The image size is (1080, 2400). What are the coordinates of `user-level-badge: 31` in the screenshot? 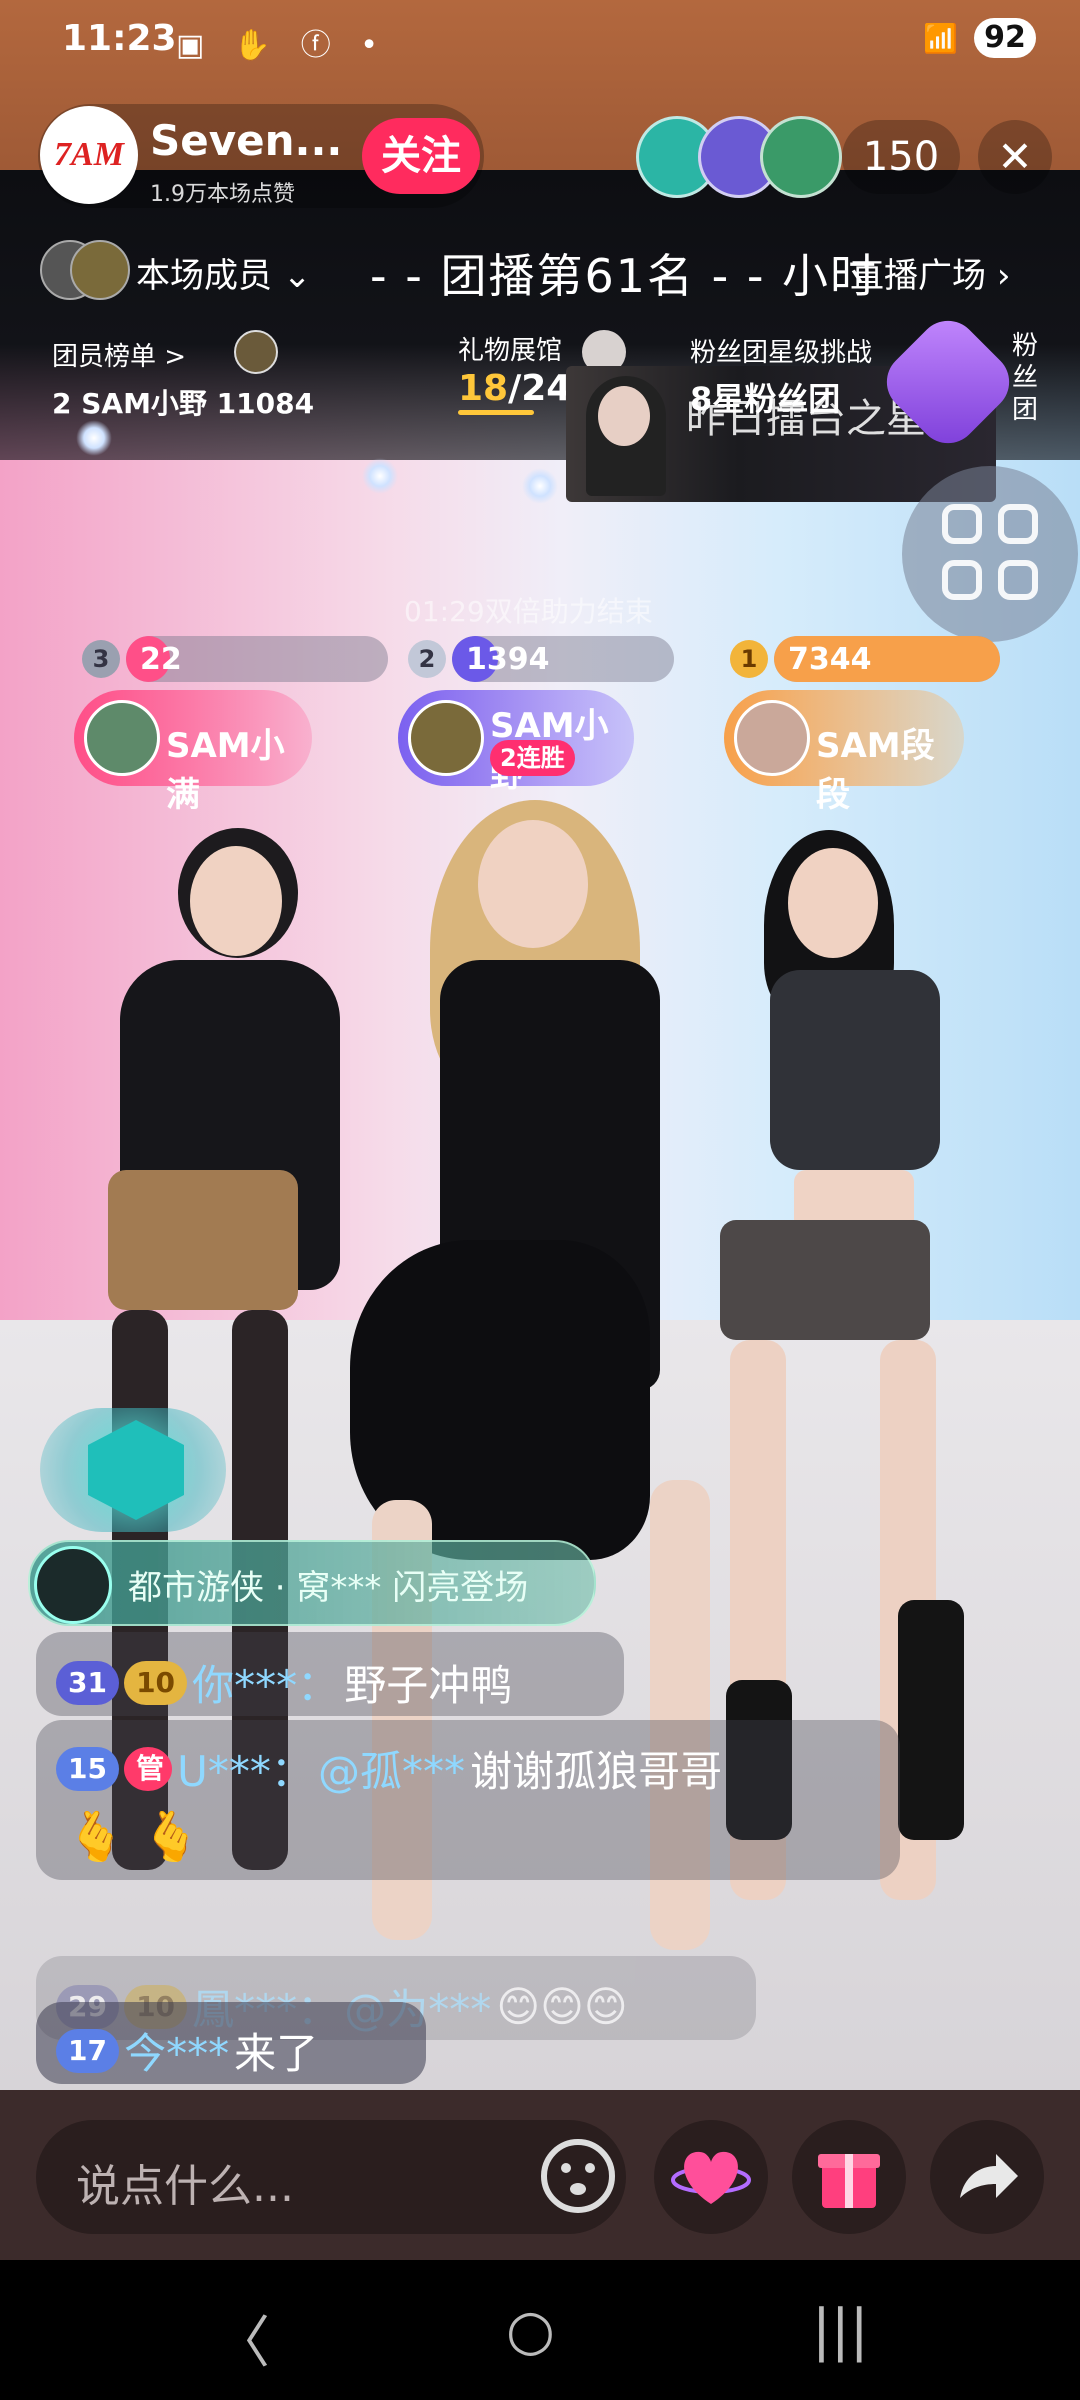 It's located at (87, 1682).